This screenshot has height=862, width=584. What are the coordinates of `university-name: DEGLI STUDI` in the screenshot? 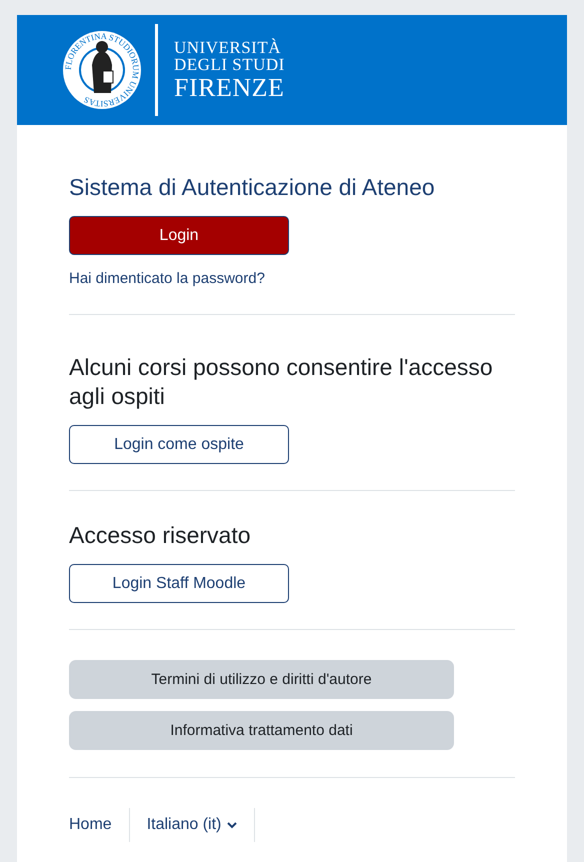 It's located at (229, 64).